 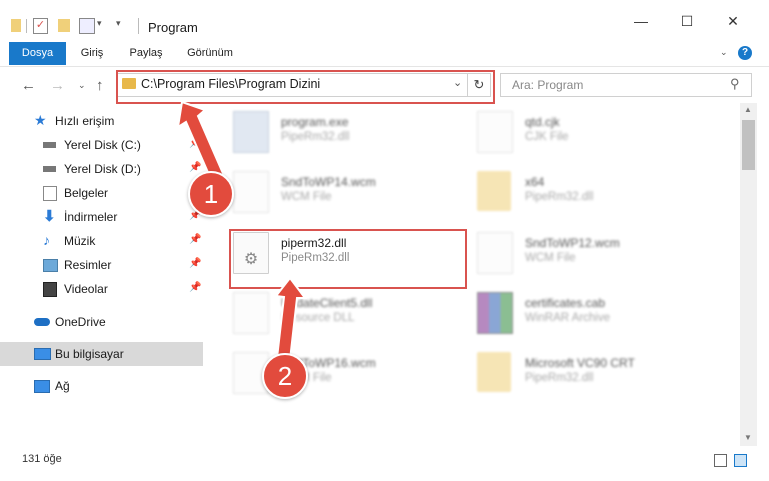 What do you see at coordinates (241, 231) in the screenshot?
I see `annotation-arrows` at bounding box center [241, 231].